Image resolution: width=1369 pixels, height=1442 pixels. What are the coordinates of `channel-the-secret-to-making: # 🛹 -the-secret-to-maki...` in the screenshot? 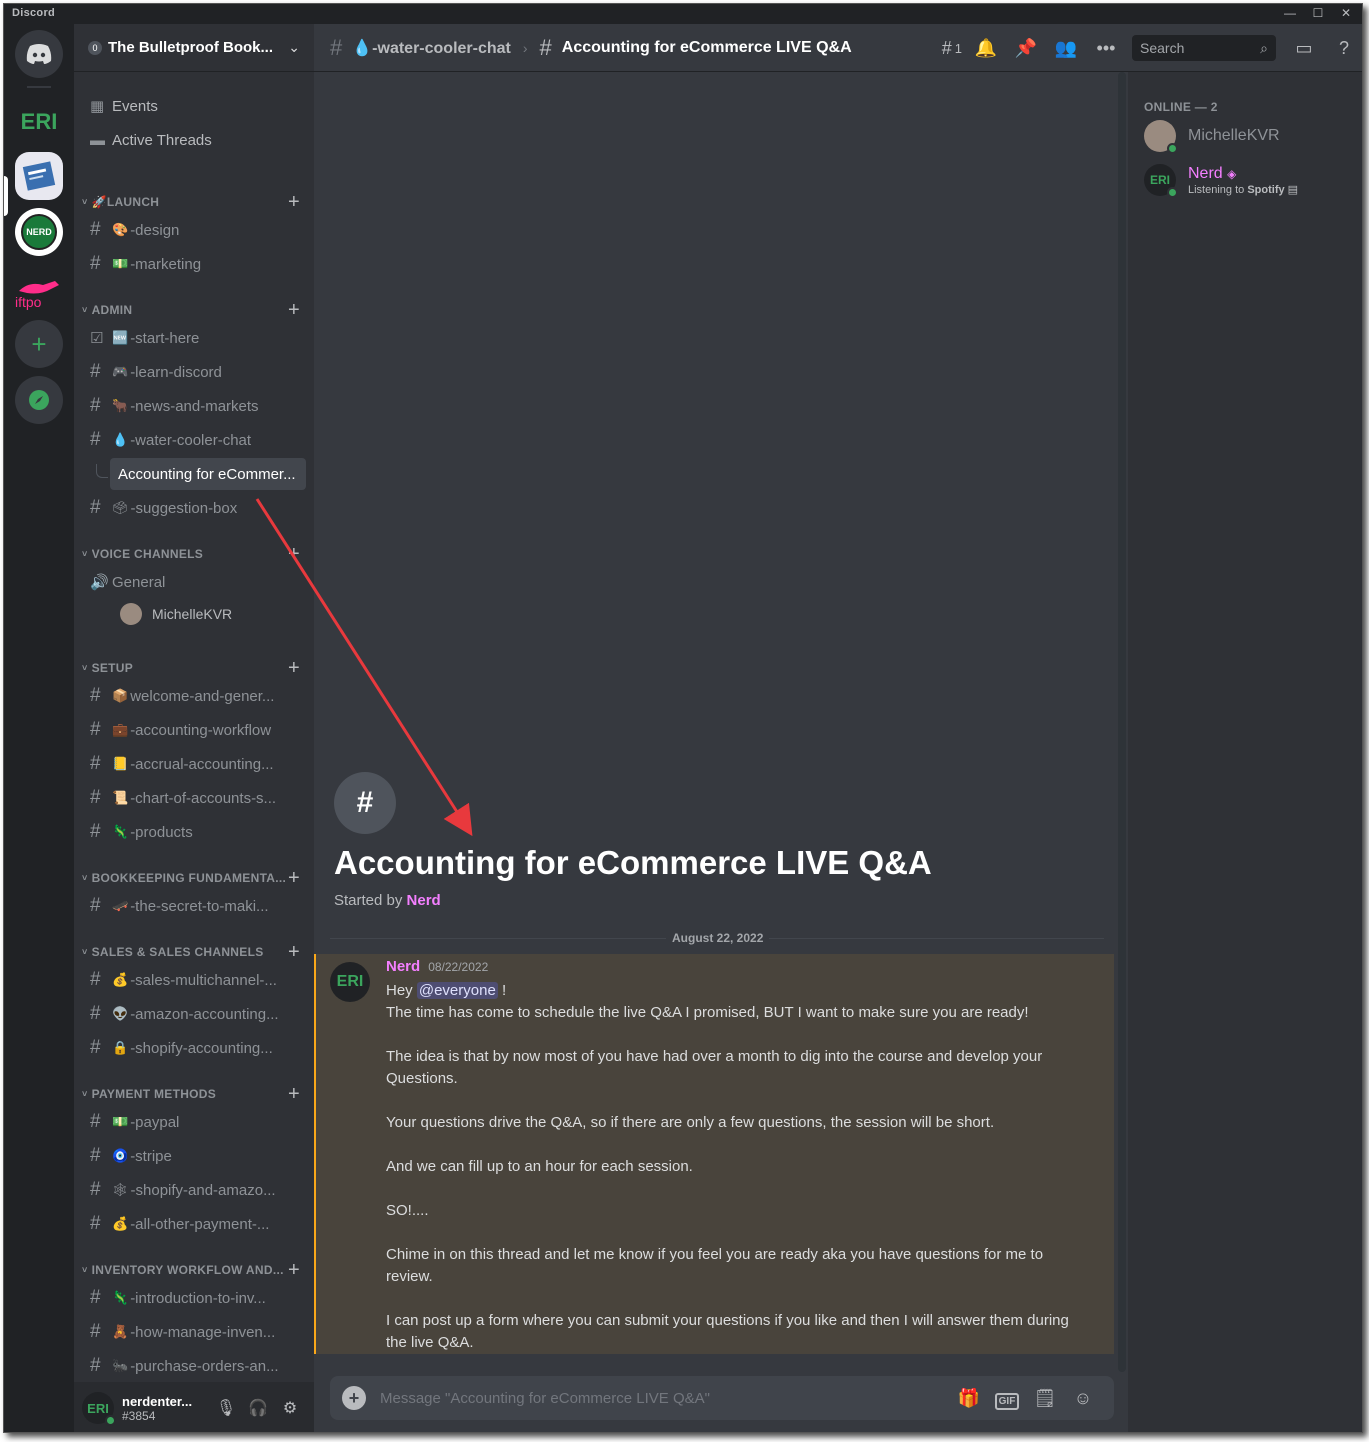 It's located at (194, 906).